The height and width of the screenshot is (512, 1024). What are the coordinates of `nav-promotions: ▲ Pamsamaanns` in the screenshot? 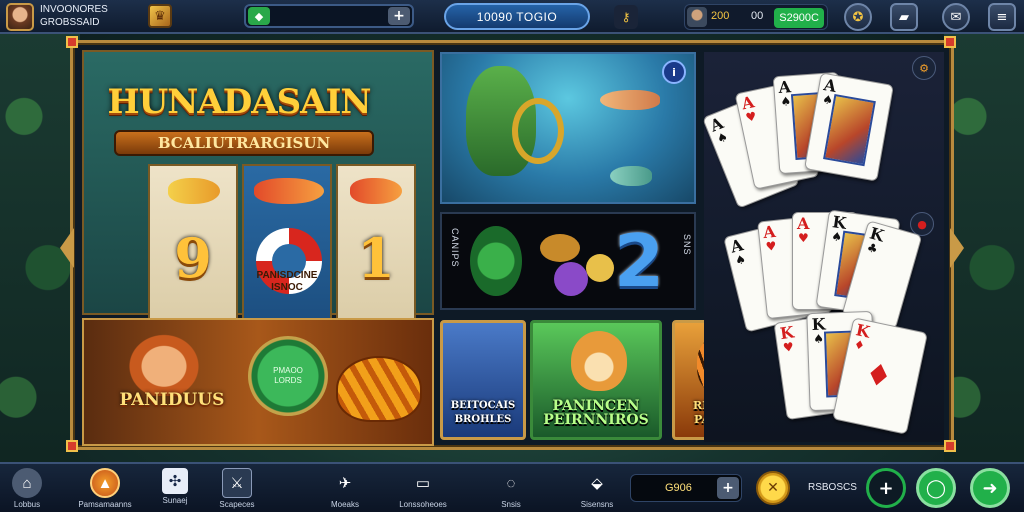 It's located at (105, 488).